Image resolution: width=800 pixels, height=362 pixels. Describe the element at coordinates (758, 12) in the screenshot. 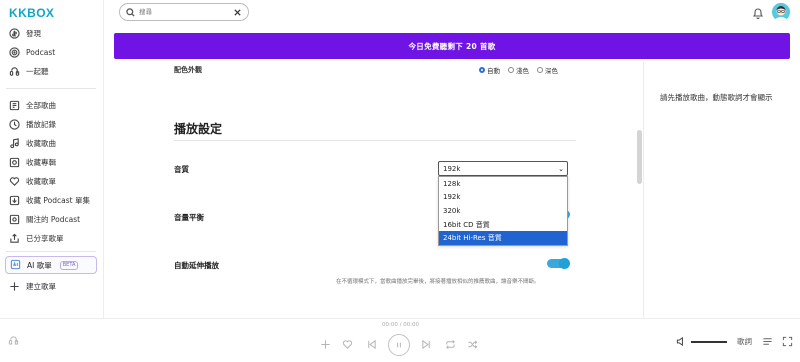

I see `bell-icon` at that location.